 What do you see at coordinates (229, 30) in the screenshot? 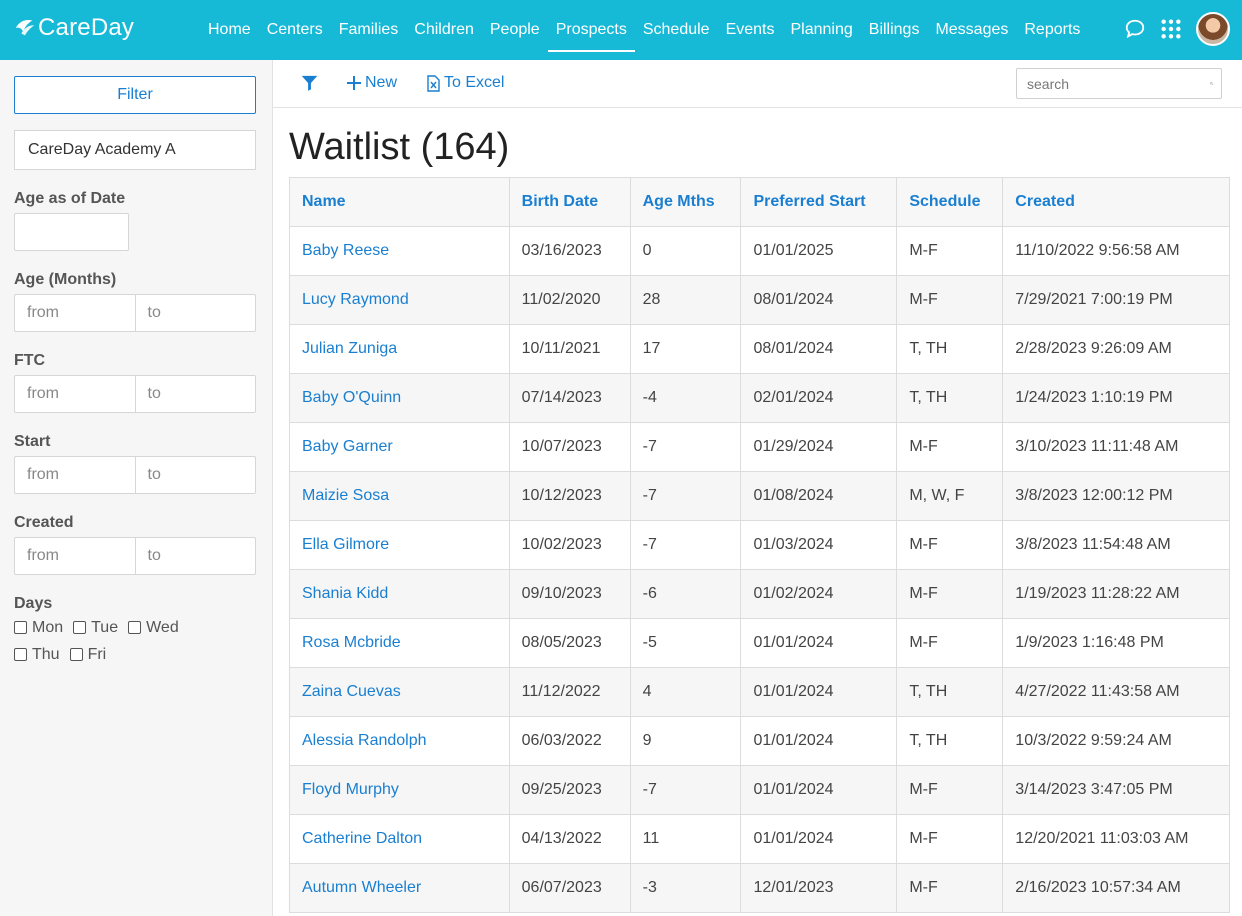
I see `nav-home: Home` at bounding box center [229, 30].